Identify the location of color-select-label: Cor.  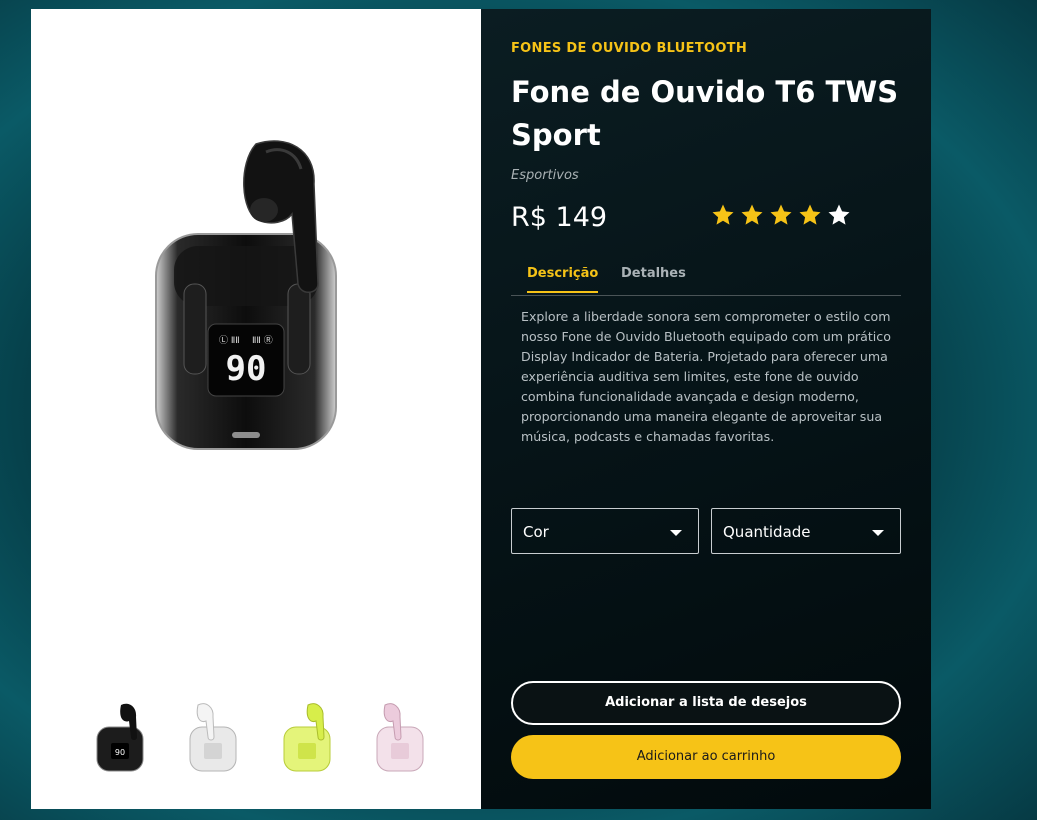
(536, 532).